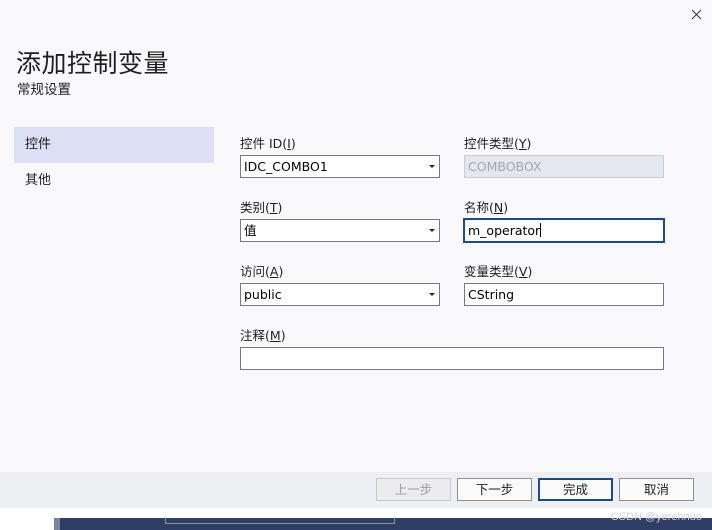 The height and width of the screenshot is (530, 712). I want to click on finish-button: 完成, so click(575, 489).